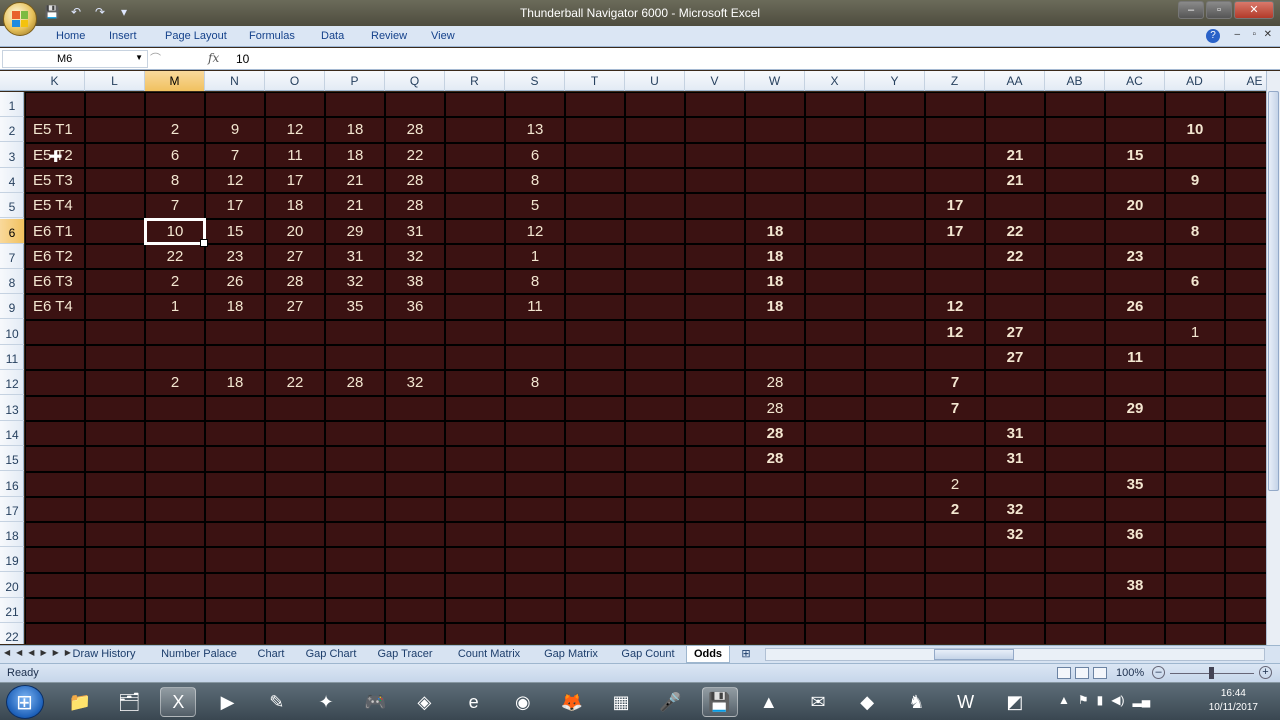 This screenshot has width=1280, height=720. Describe the element at coordinates (1268, 34) in the screenshot. I see `workbook-close-icon: ✕` at that location.